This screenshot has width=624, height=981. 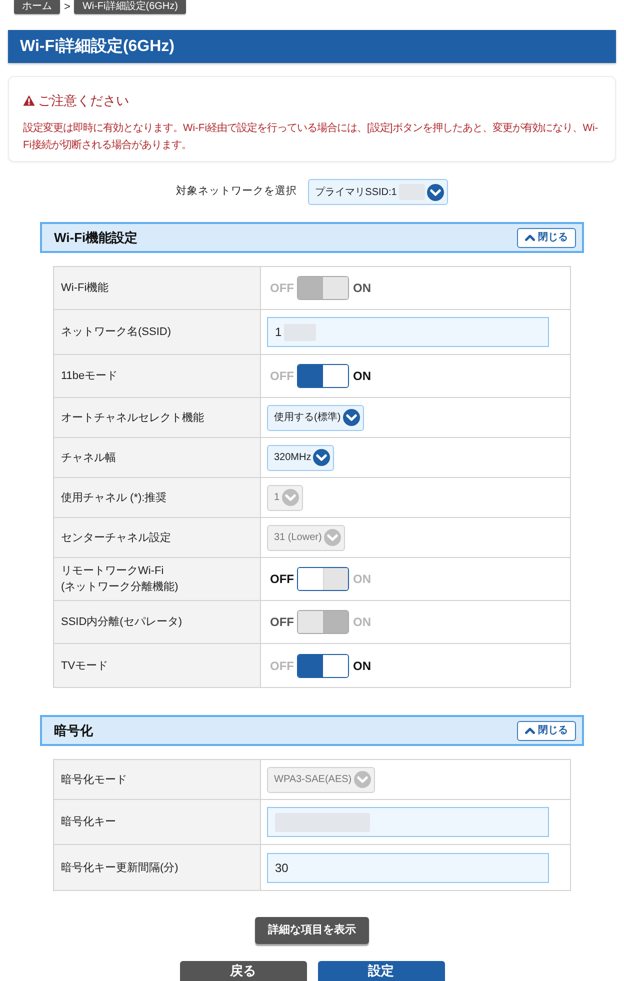 What do you see at coordinates (157, 417) in the screenshot?
I see `setting-label-cell: オートチャネルセレクト機能` at bounding box center [157, 417].